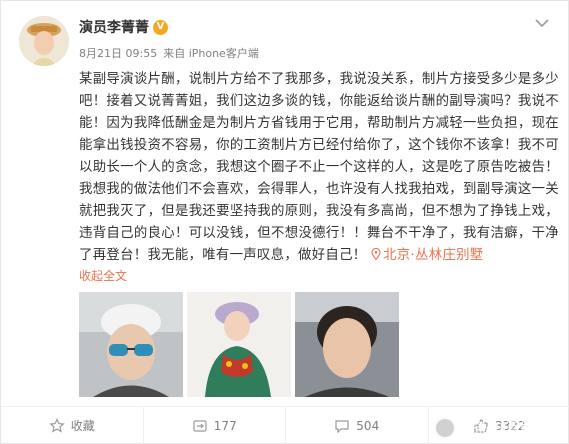  I want to click on comment-button: 504, so click(357, 425).